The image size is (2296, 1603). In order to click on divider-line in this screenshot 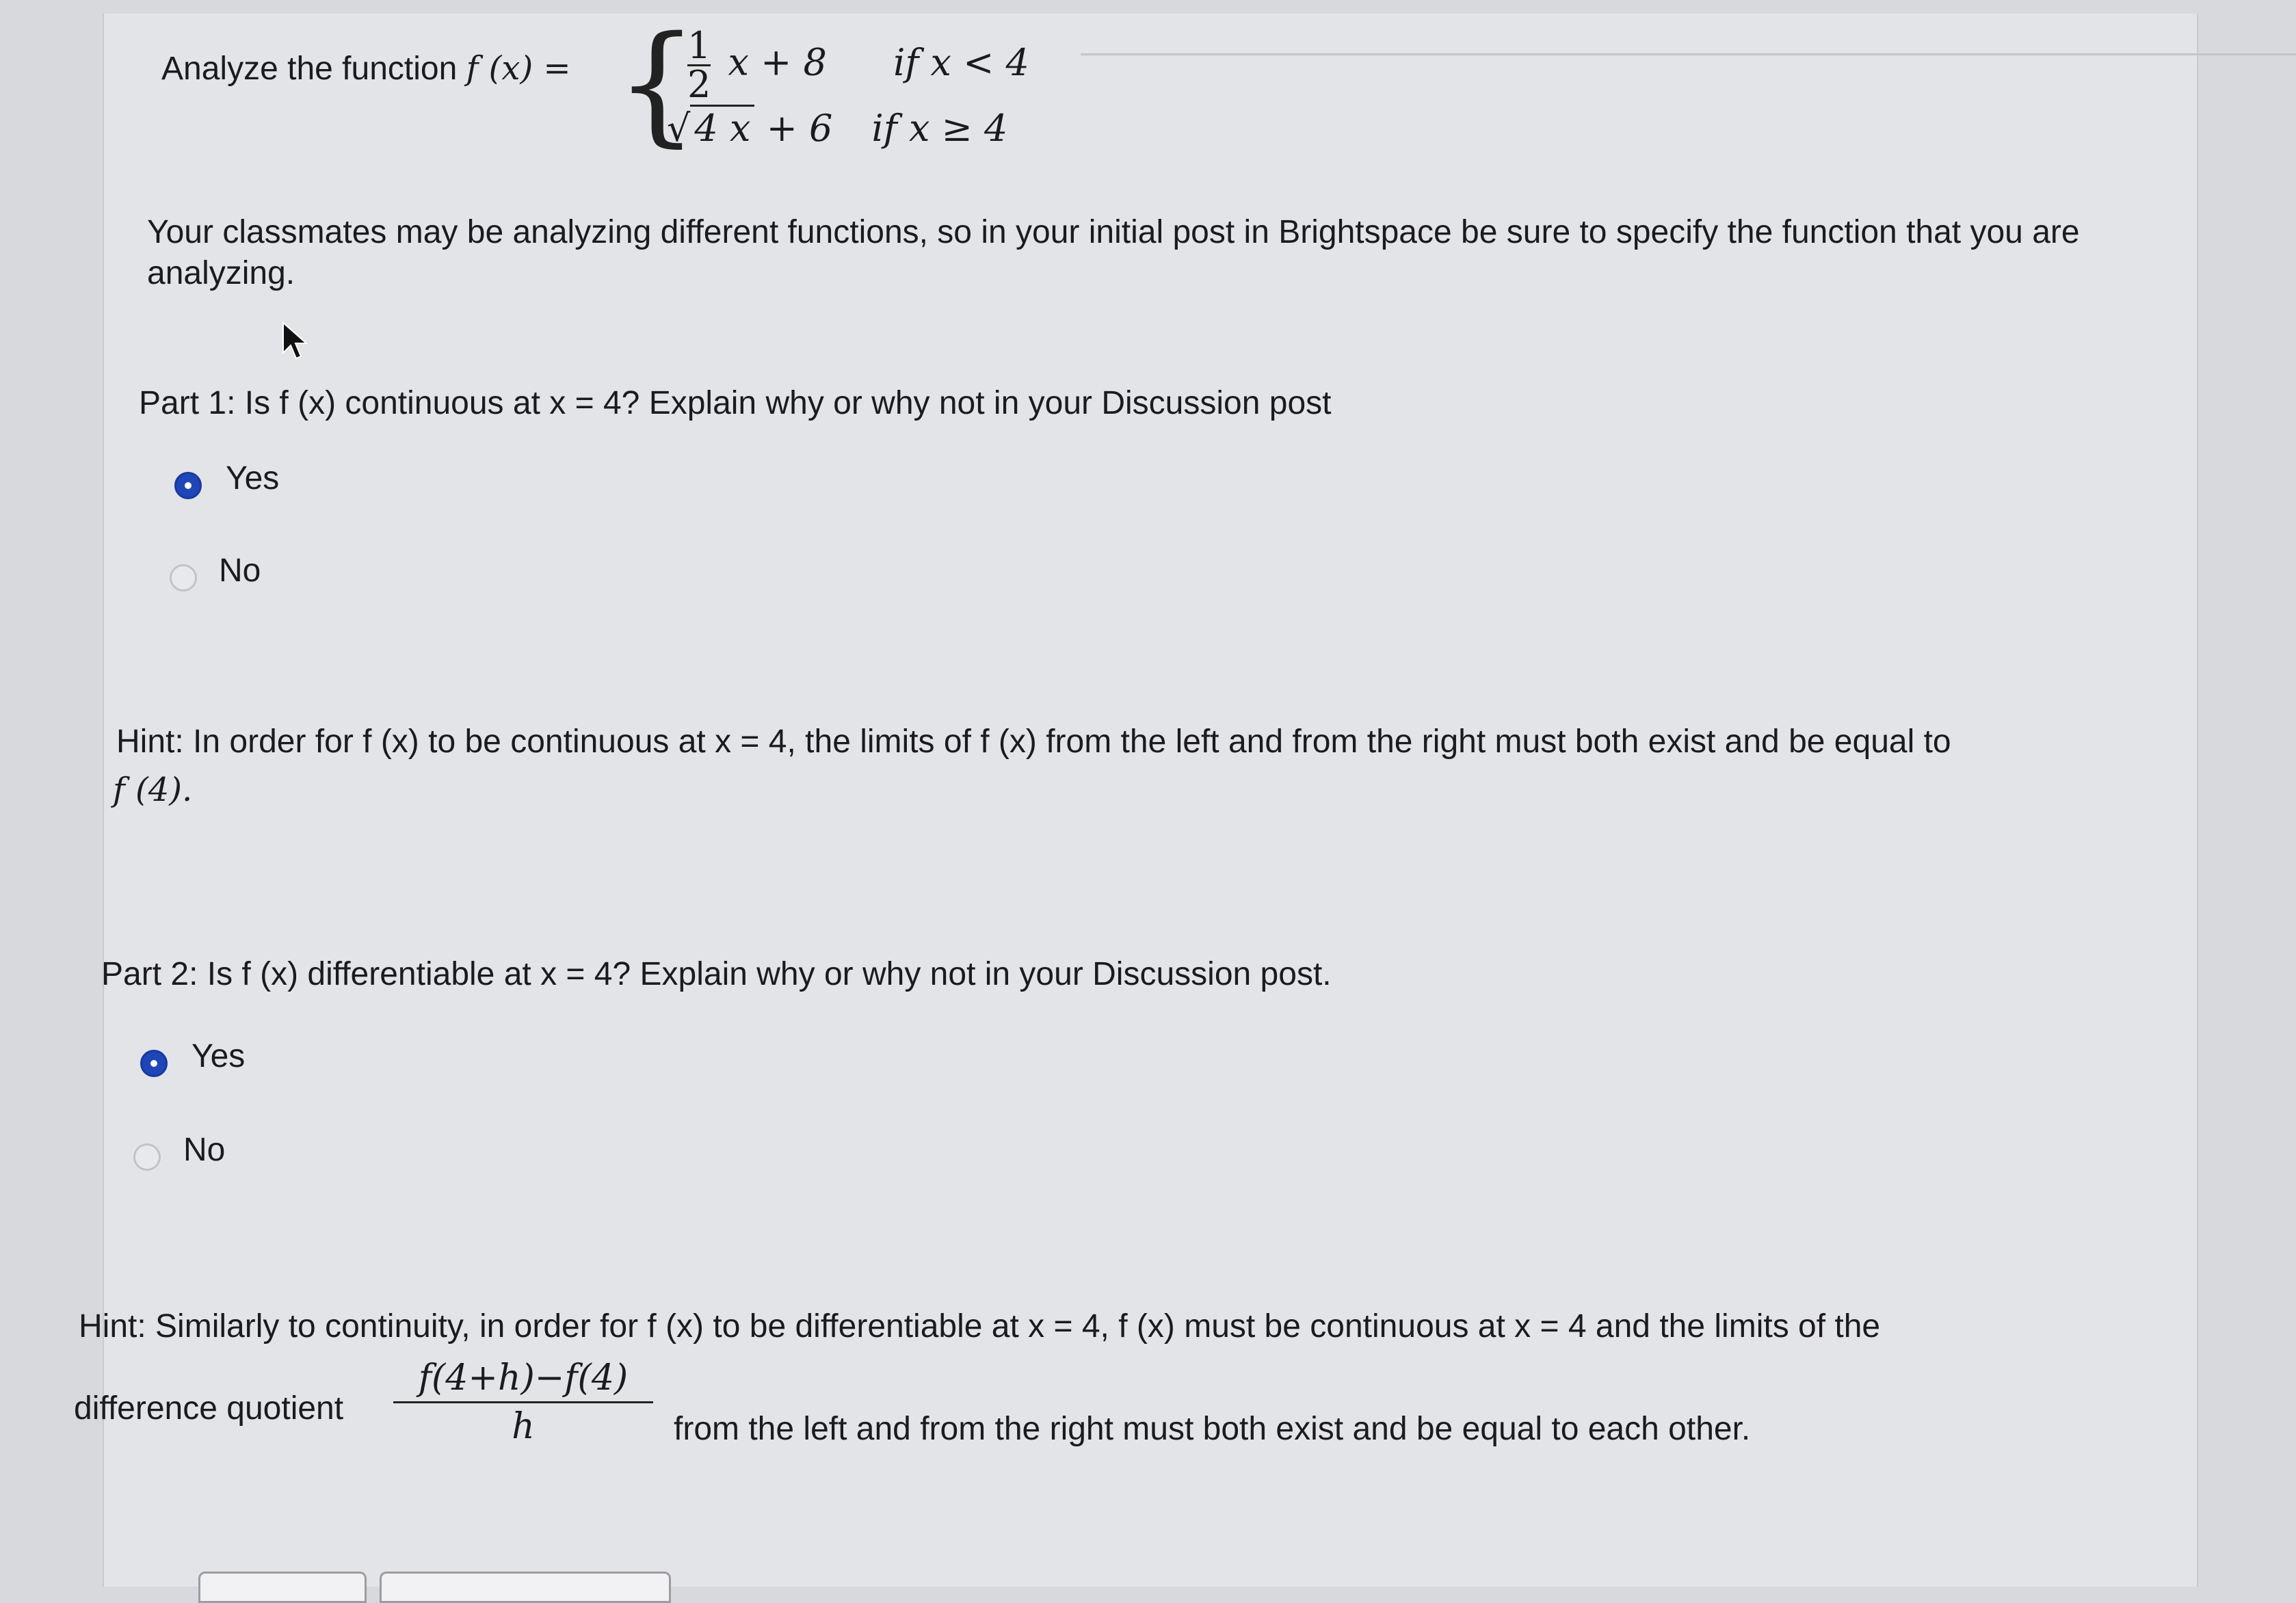, I will do `click(1688, 54)`.